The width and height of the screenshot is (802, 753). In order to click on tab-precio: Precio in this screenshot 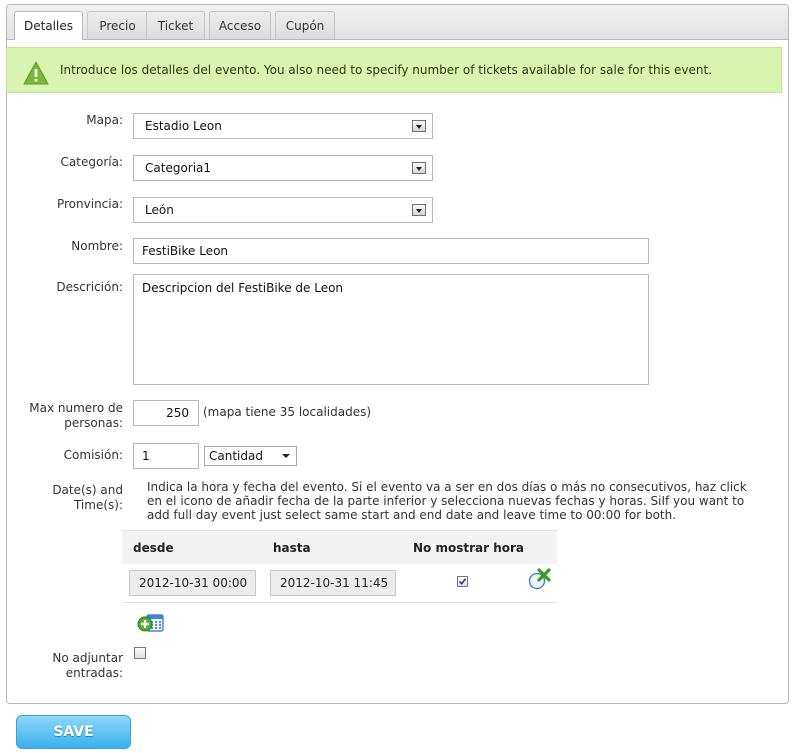, I will do `click(117, 25)`.